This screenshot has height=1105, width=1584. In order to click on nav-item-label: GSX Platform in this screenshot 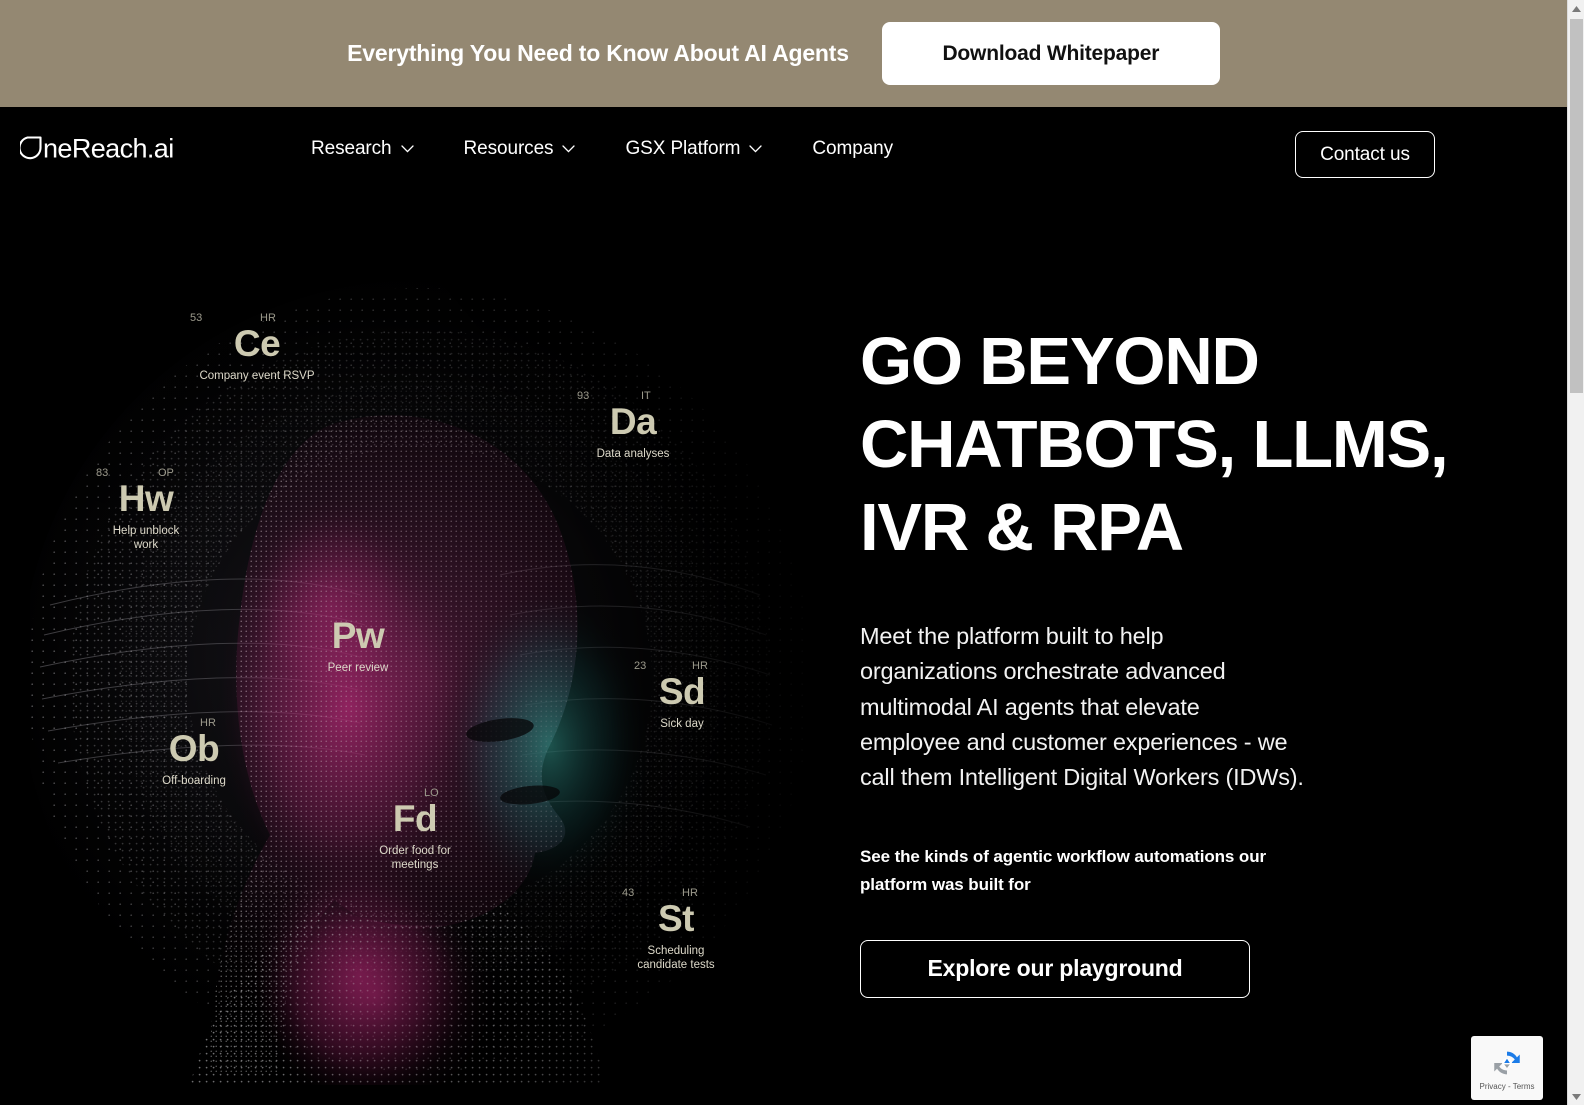, I will do `click(683, 148)`.